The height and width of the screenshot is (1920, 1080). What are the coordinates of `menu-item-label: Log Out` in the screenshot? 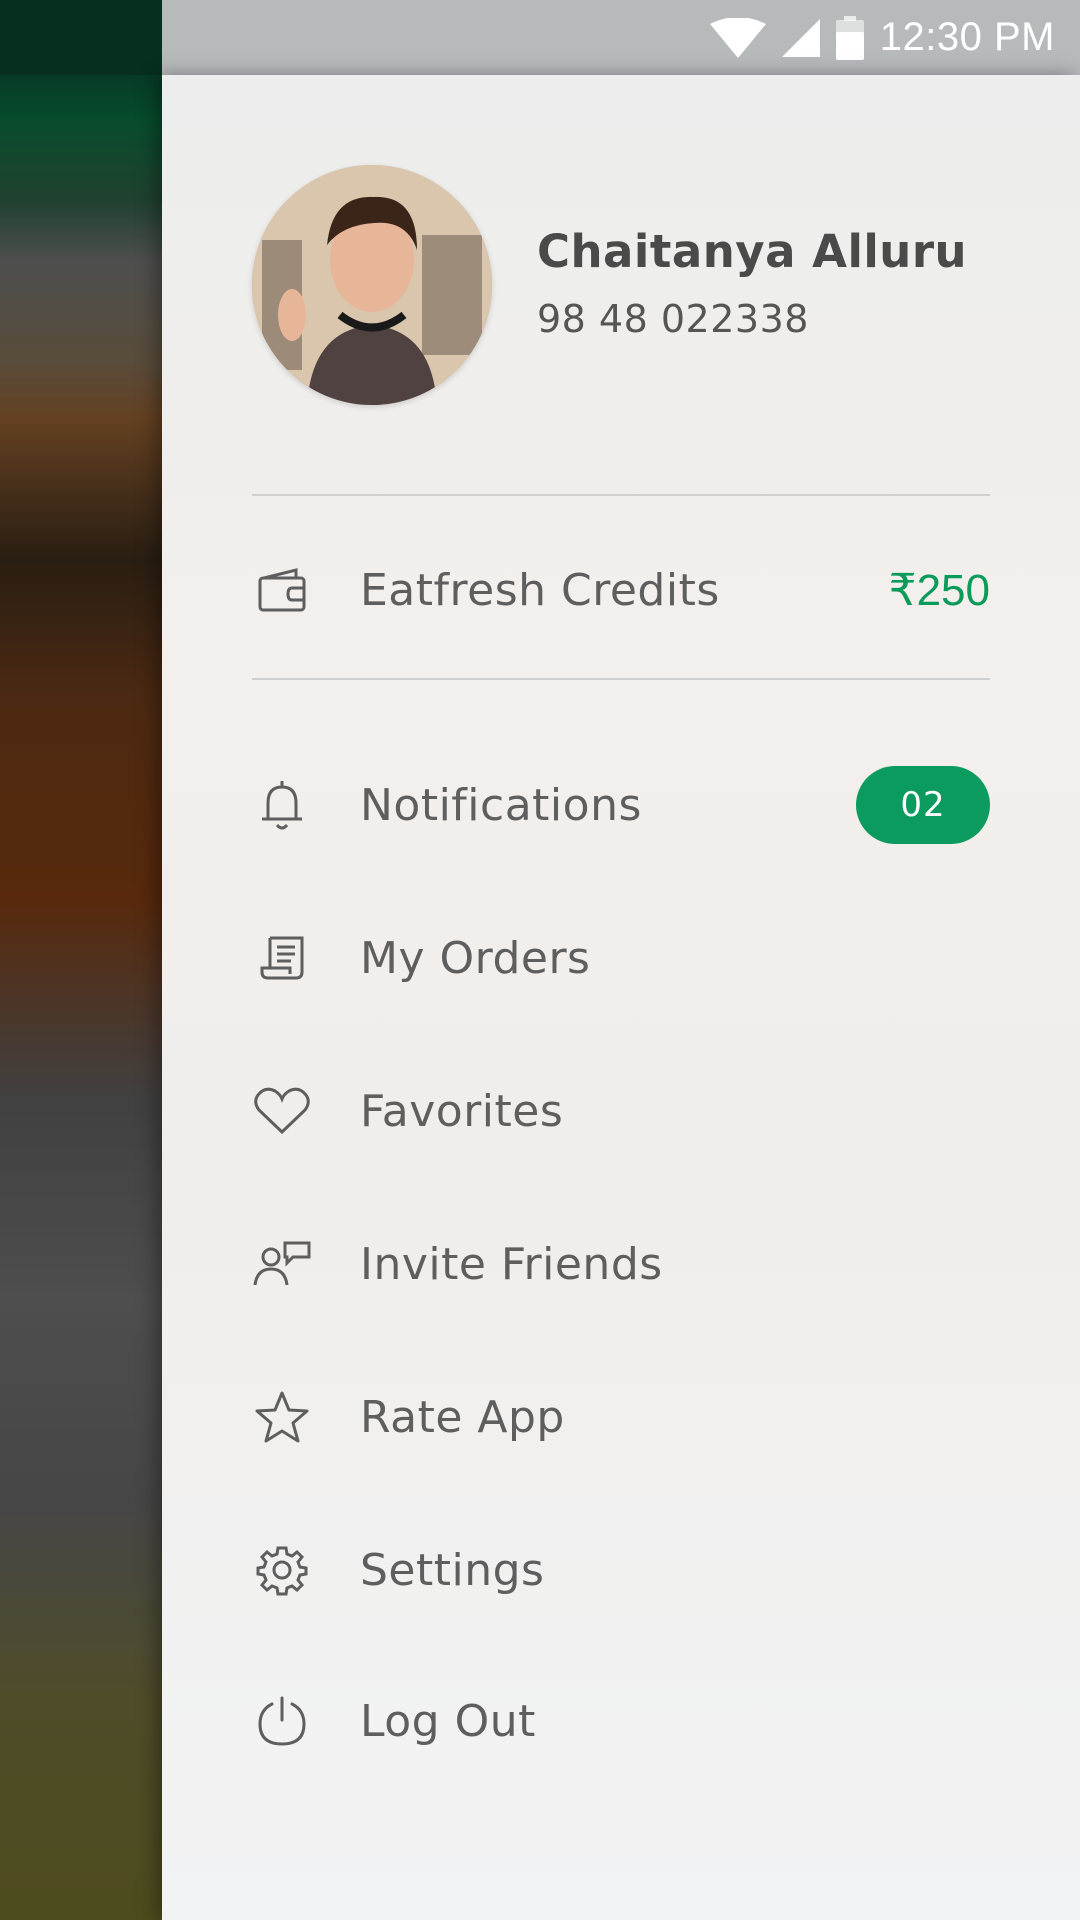 It's located at (448, 1721).